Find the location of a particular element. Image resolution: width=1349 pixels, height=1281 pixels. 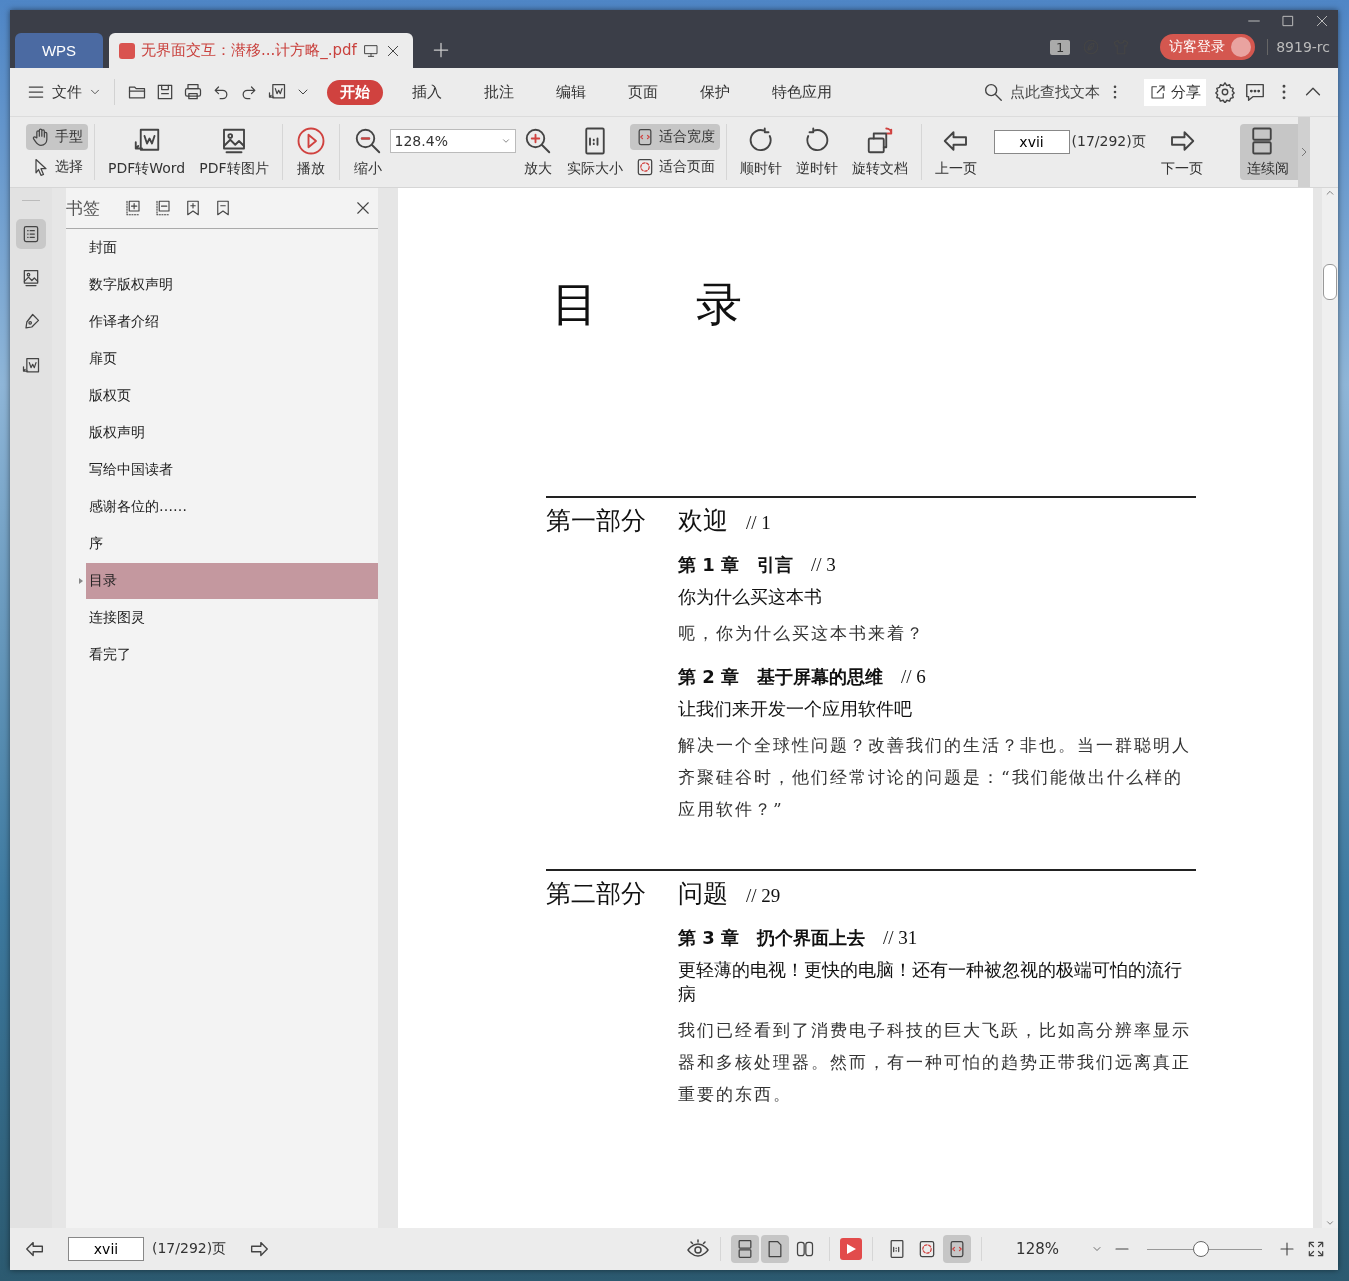

tab-title: 无界面交互：潜移...计方略_.pdf is located at coordinates (249, 50).